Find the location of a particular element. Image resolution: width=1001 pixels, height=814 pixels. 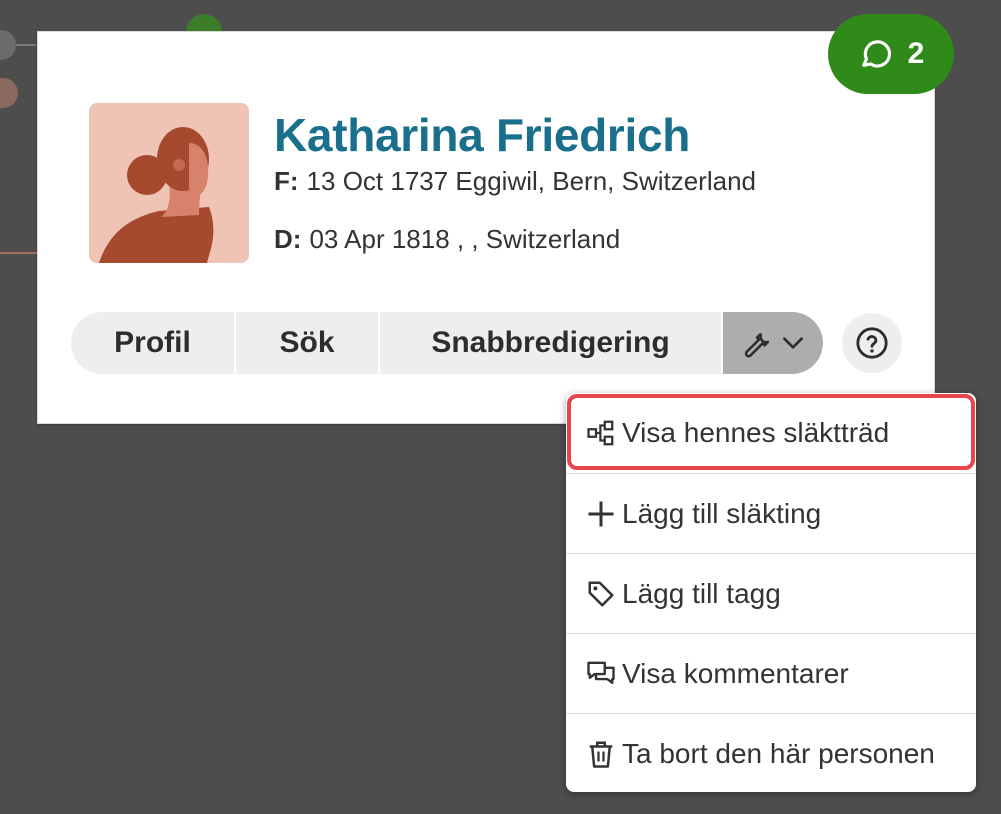

comments-badge: 2 is located at coordinates (891, 54).